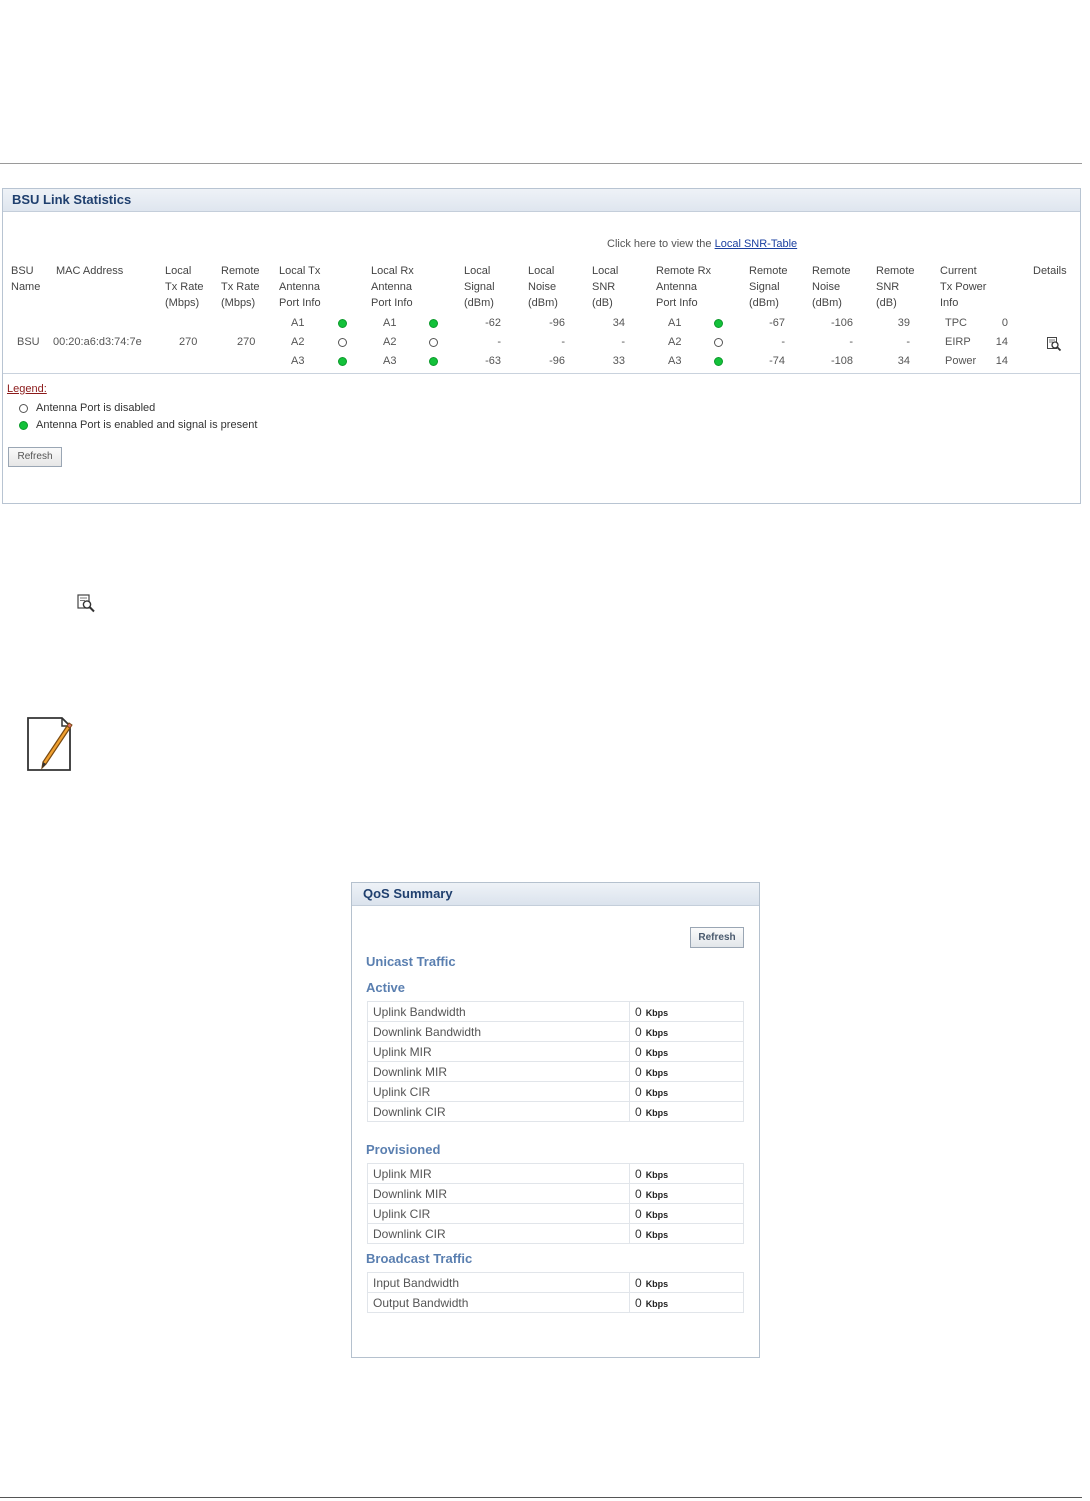 The image size is (1090, 1501). I want to click on table-row: Uplink CIR 0 Kbps, so click(555, 1213).